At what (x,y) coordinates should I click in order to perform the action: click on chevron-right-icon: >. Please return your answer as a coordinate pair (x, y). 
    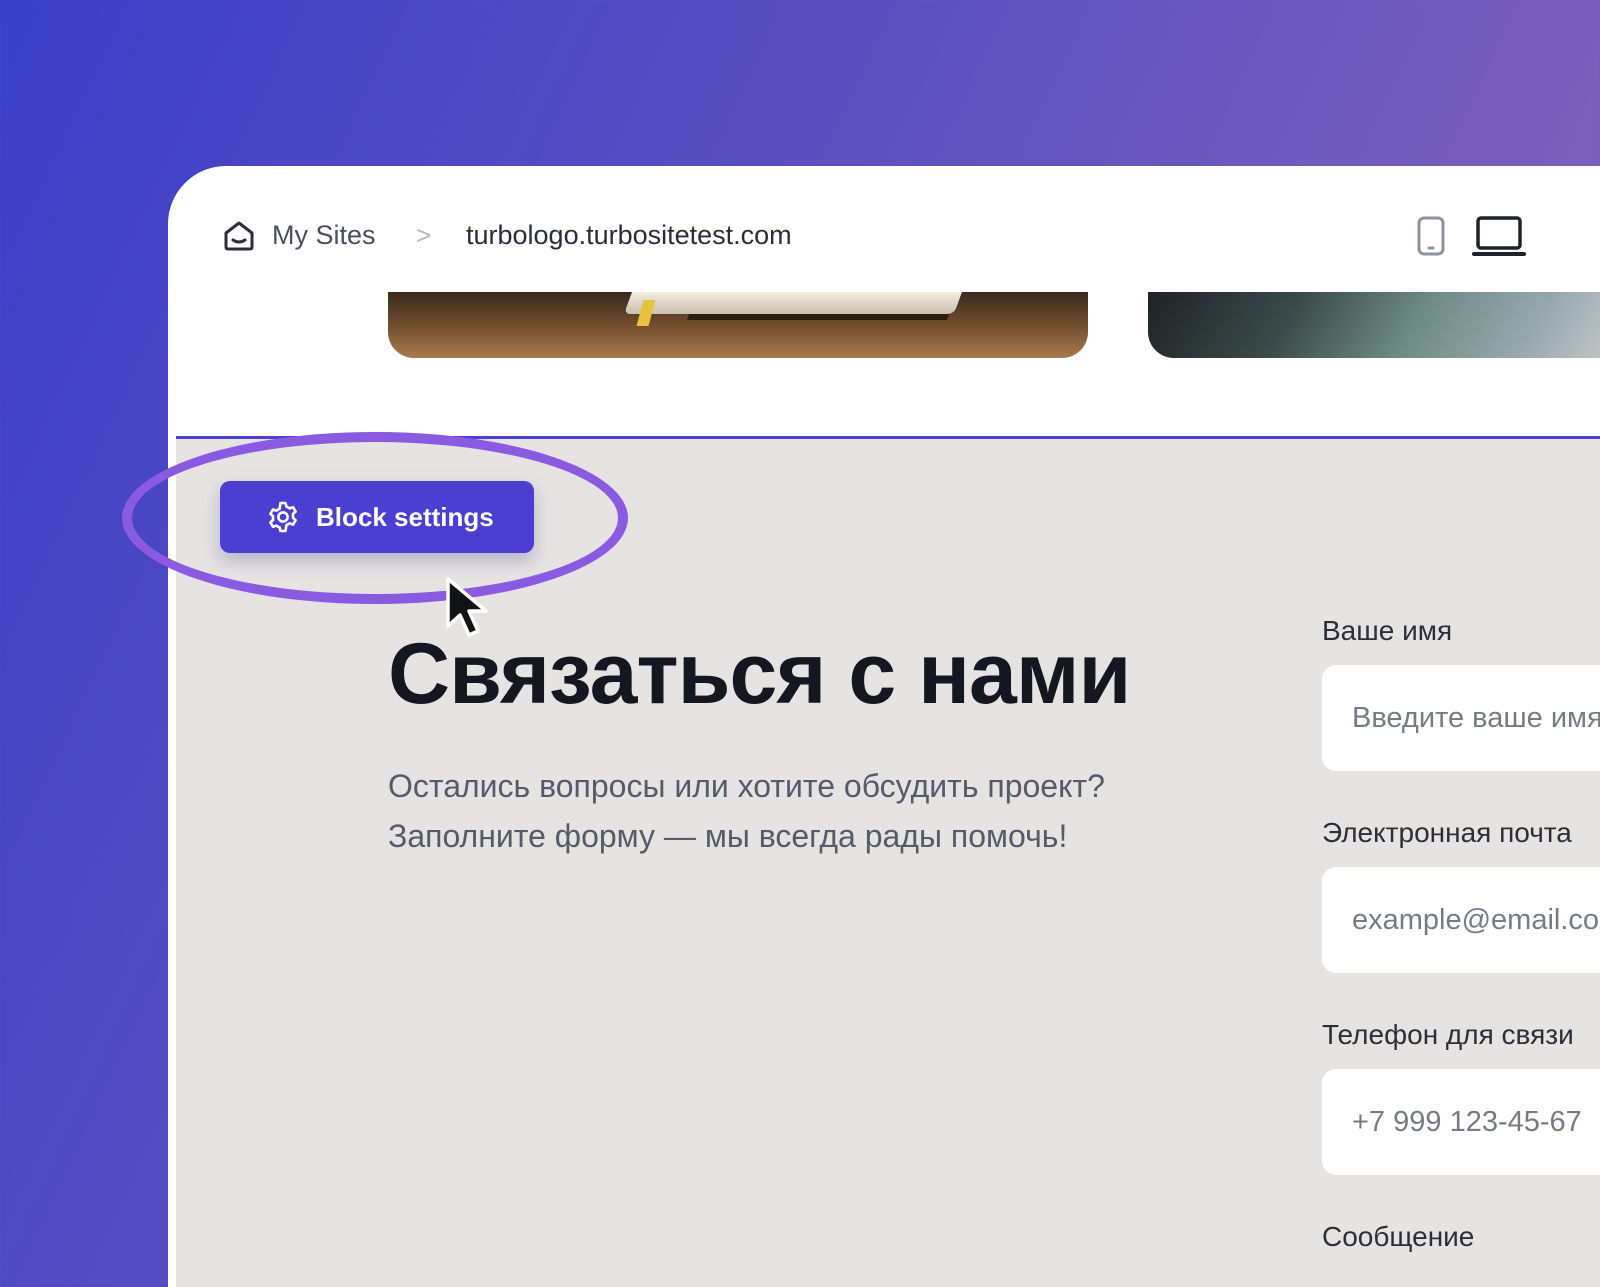
    Looking at the image, I should click on (424, 235).